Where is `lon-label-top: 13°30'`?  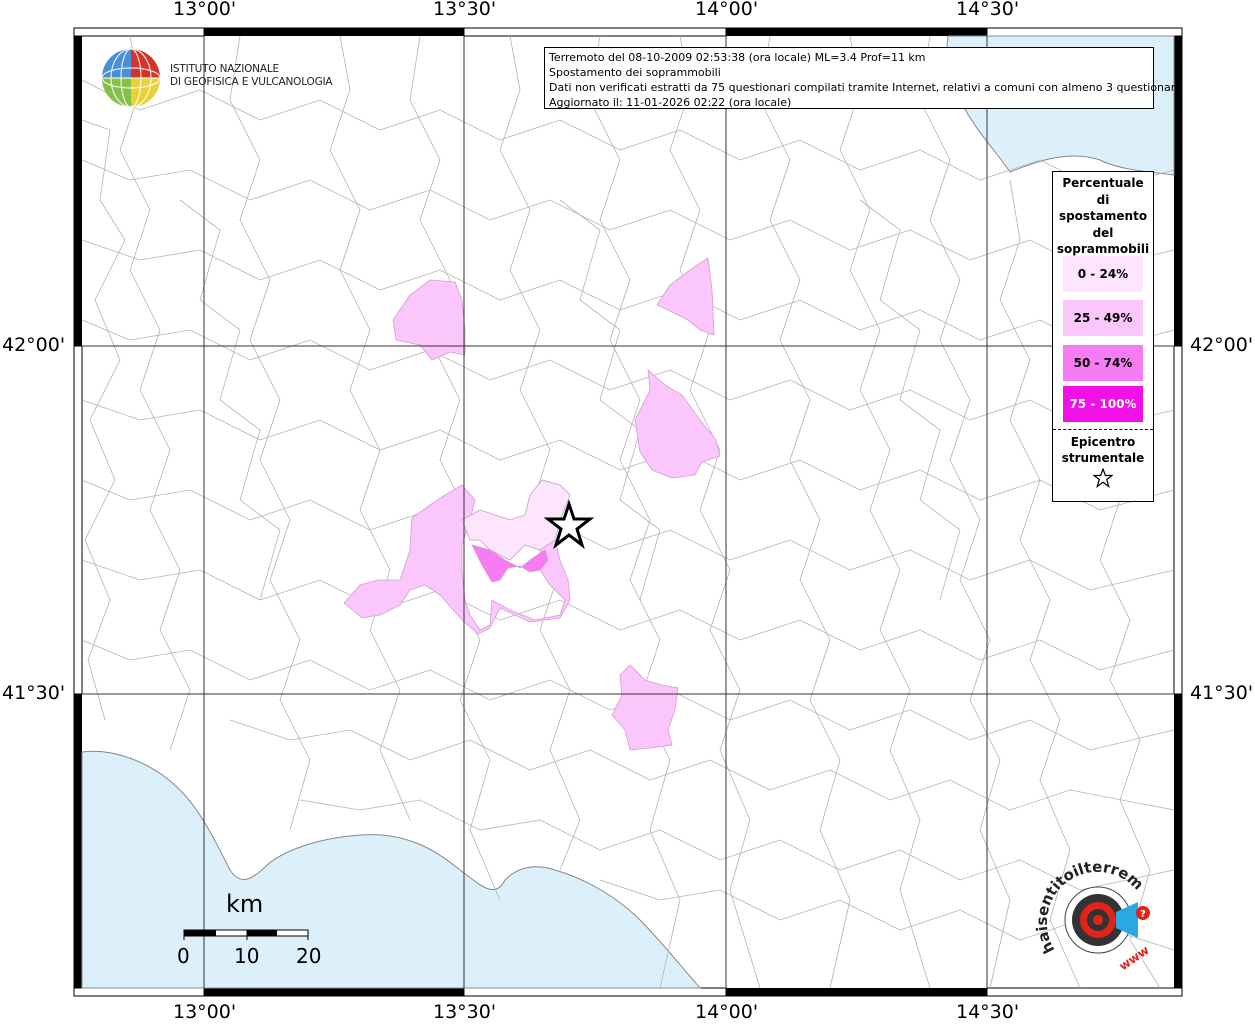
lon-label-top: 13°30' is located at coordinates (465, 10).